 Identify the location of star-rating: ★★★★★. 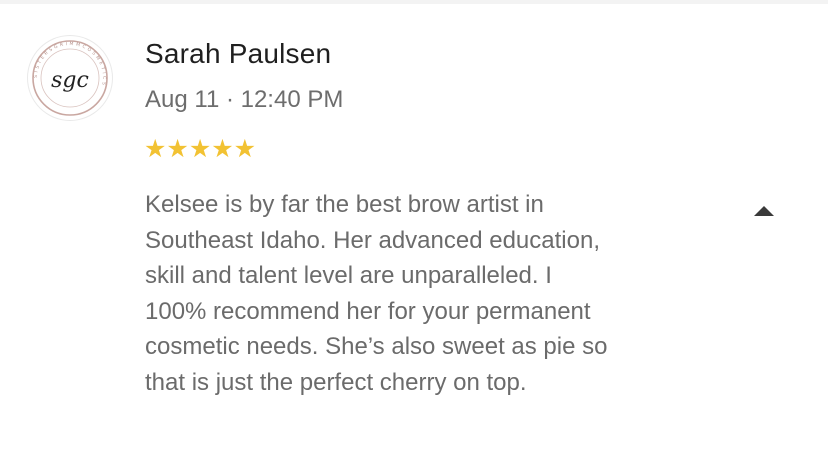
(200, 148).